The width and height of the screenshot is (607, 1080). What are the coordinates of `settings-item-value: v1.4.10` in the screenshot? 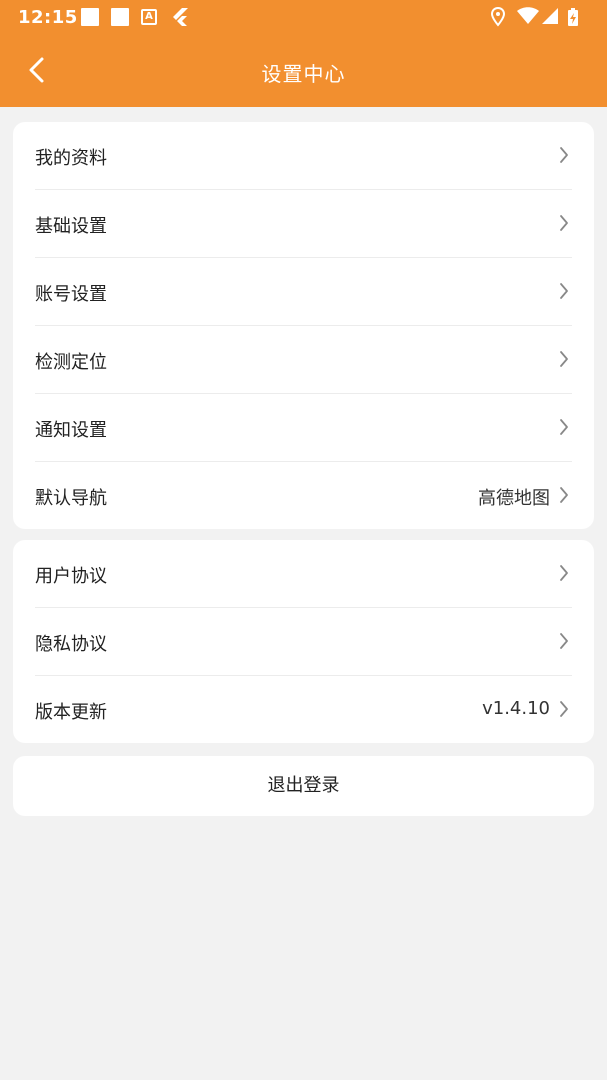 It's located at (516, 708).